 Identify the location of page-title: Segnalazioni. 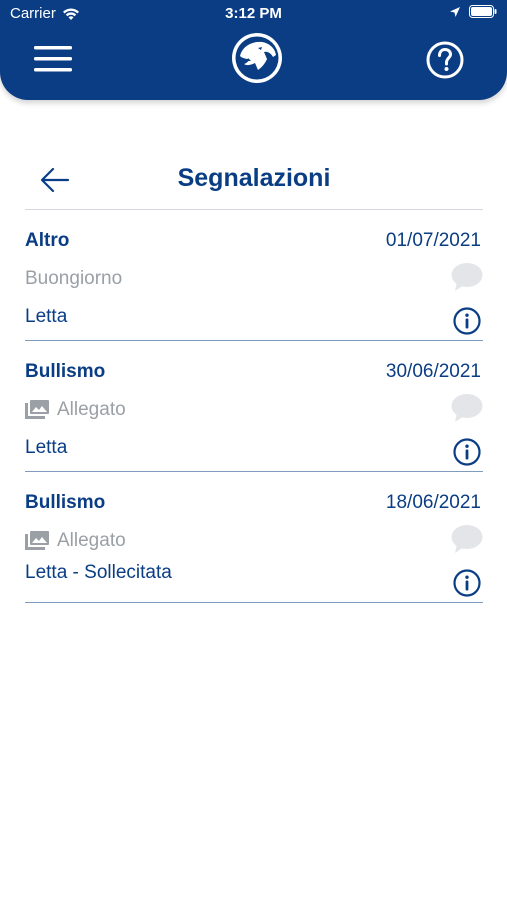
(254, 178).